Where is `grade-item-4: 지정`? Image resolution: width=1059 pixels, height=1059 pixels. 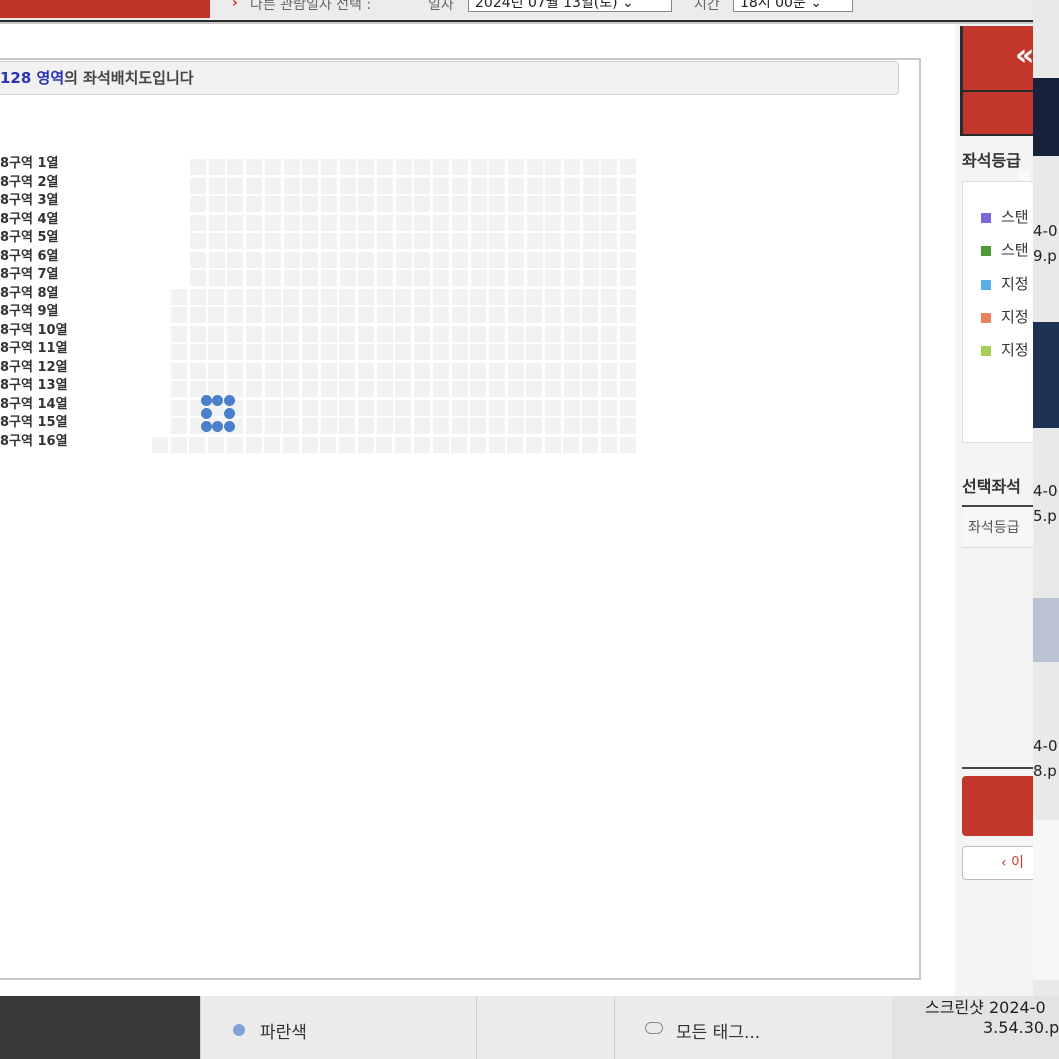 grade-item-4: 지정 is located at coordinates (1005, 349).